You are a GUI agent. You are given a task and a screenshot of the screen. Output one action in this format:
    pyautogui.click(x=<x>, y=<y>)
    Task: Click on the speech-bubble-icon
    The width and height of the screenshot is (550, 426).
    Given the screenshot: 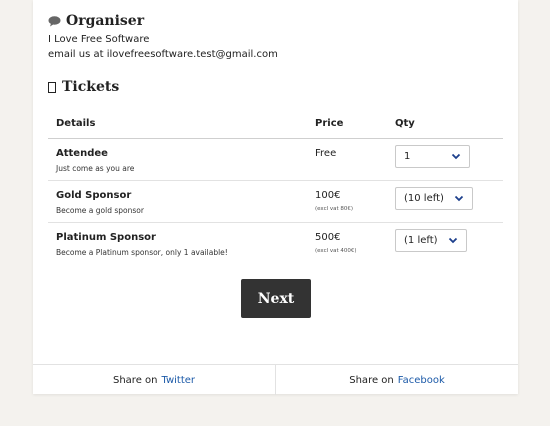 What is the action you would take?
    pyautogui.click(x=54, y=20)
    